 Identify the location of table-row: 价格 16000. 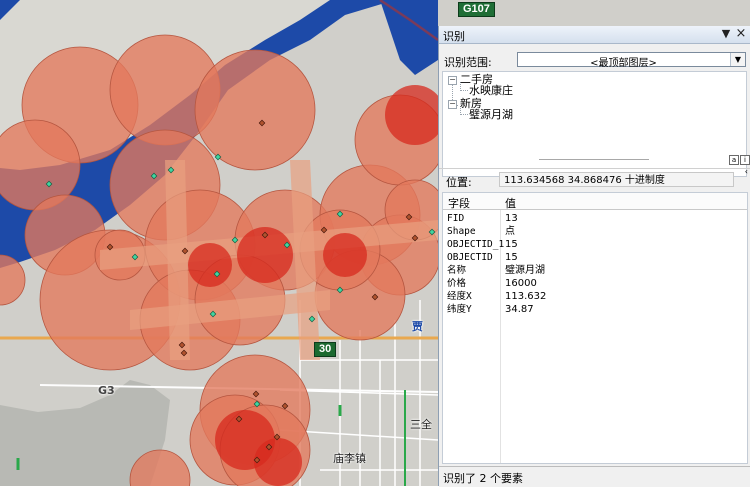
(595, 283).